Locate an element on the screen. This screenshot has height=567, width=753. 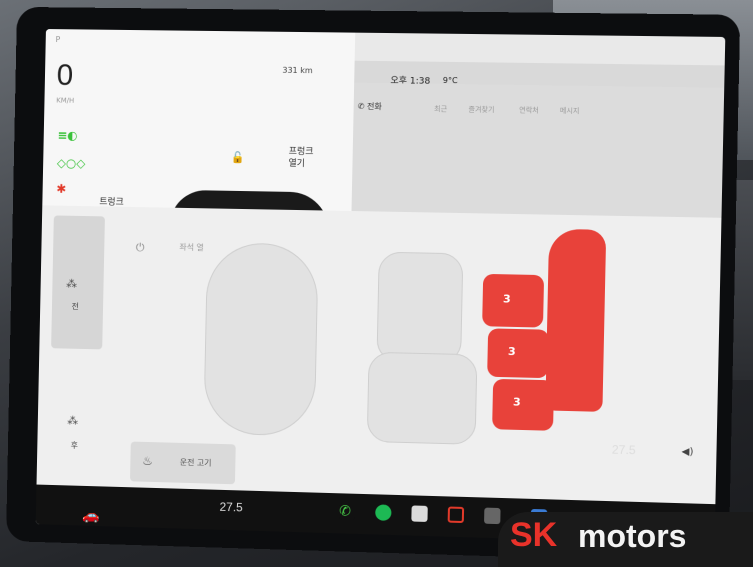
front-label: 전 is located at coordinates (75, 307).